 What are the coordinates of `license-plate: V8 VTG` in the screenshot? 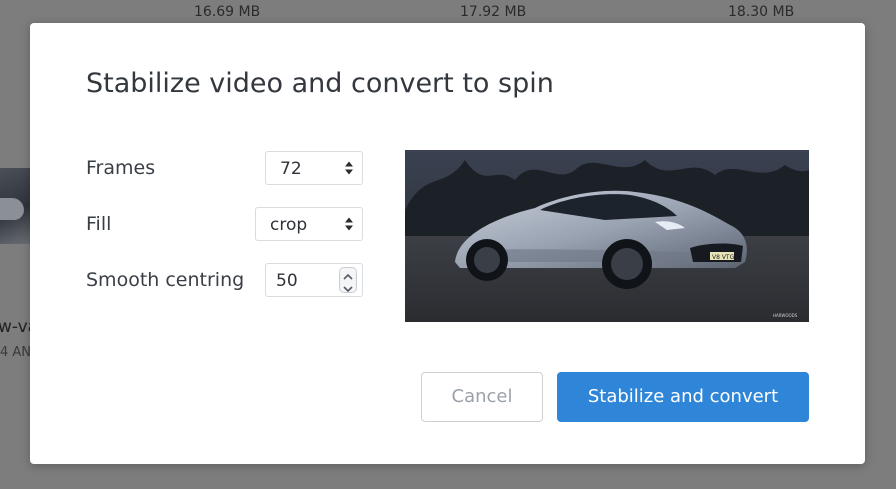 It's located at (723, 257).